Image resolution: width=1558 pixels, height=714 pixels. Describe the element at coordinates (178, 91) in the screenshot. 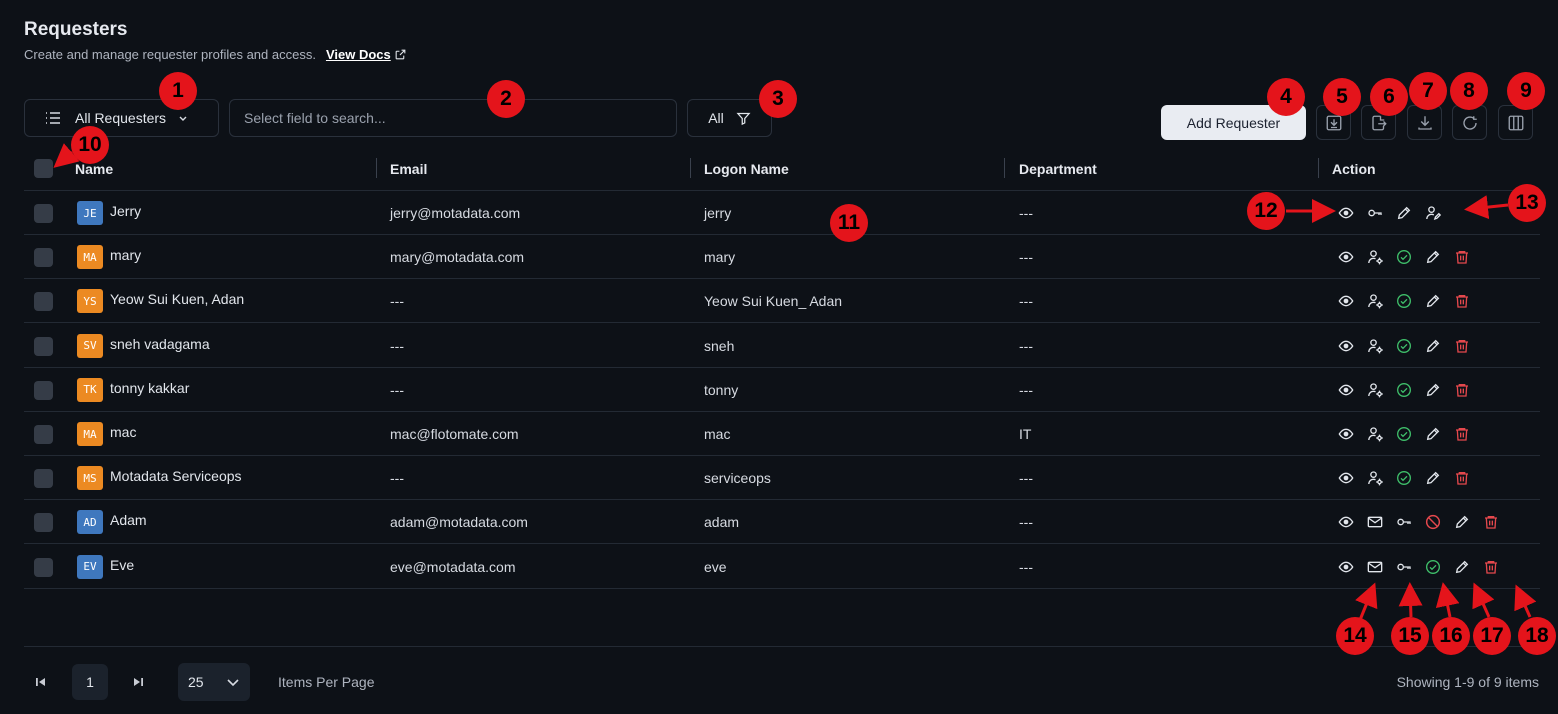

I see `annotation-callout: 1` at that location.